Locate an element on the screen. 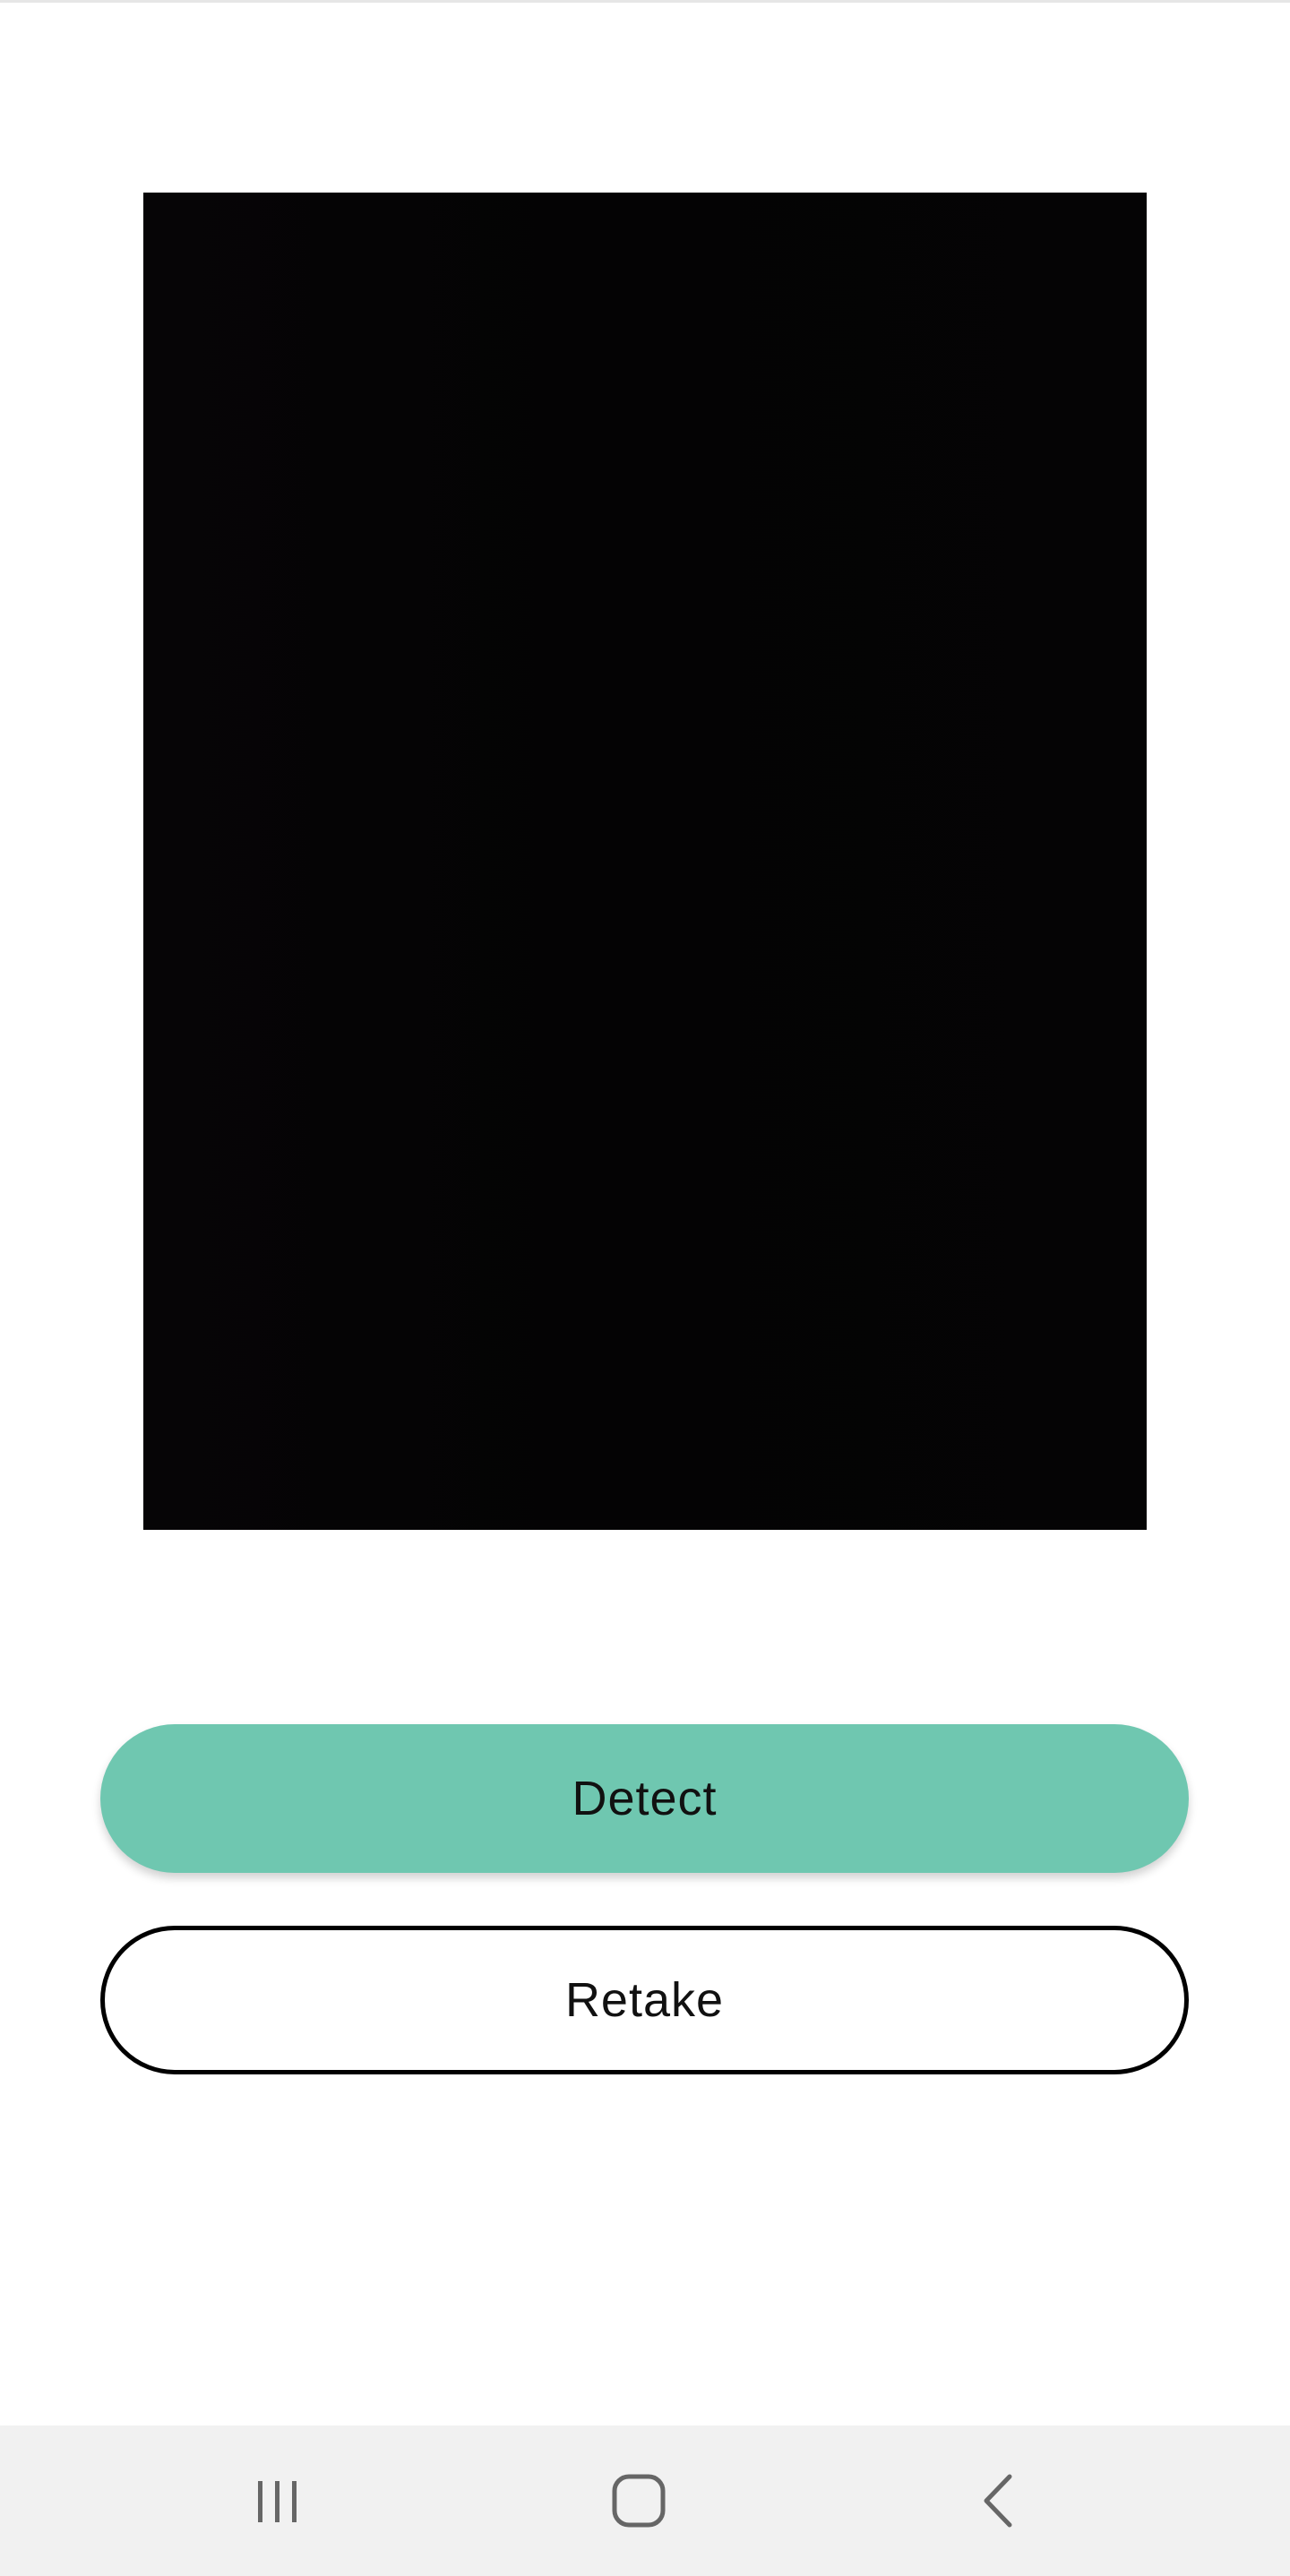 The width and height of the screenshot is (1290, 2576). back-icon is located at coordinates (998, 2501).